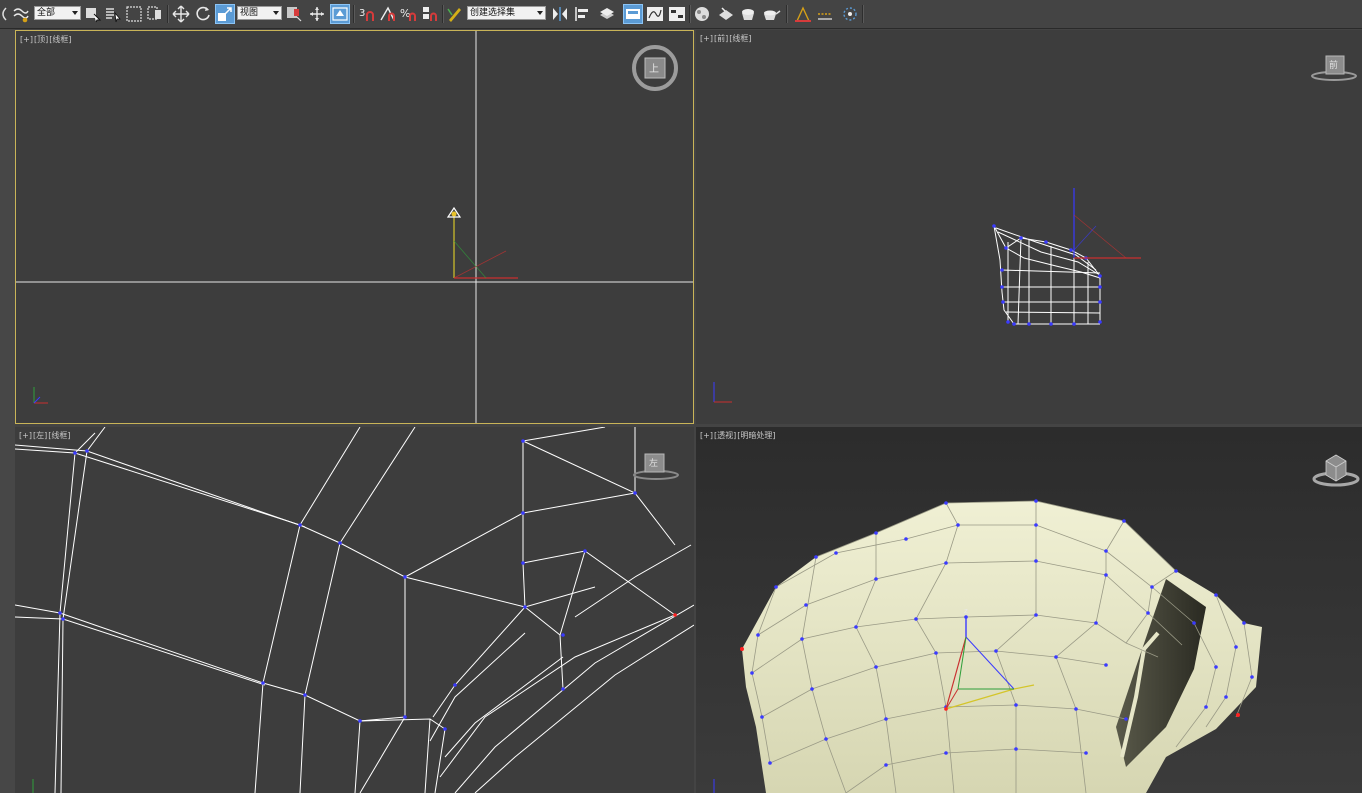 This screenshot has width=1362, height=793. What do you see at coordinates (57, 13) in the screenshot?
I see `selection-filter-dropdown: 全部` at bounding box center [57, 13].